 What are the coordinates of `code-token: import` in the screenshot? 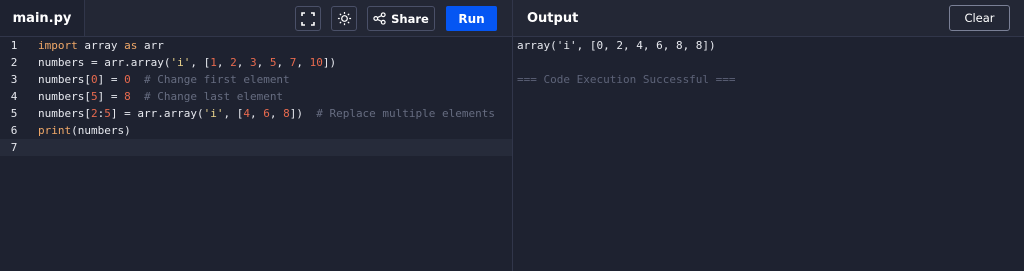 It's located at (58, 45).